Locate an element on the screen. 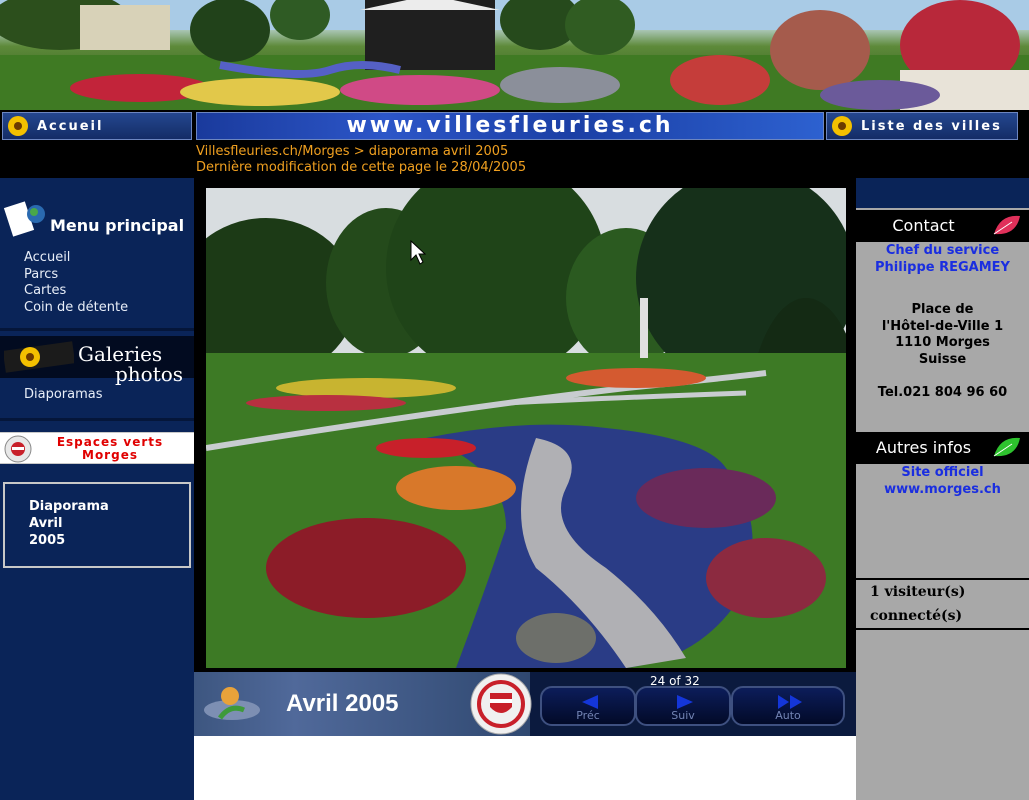 The image size is (1029, 800). other-info-title: Autres infos is located at coordinates (923, 447).